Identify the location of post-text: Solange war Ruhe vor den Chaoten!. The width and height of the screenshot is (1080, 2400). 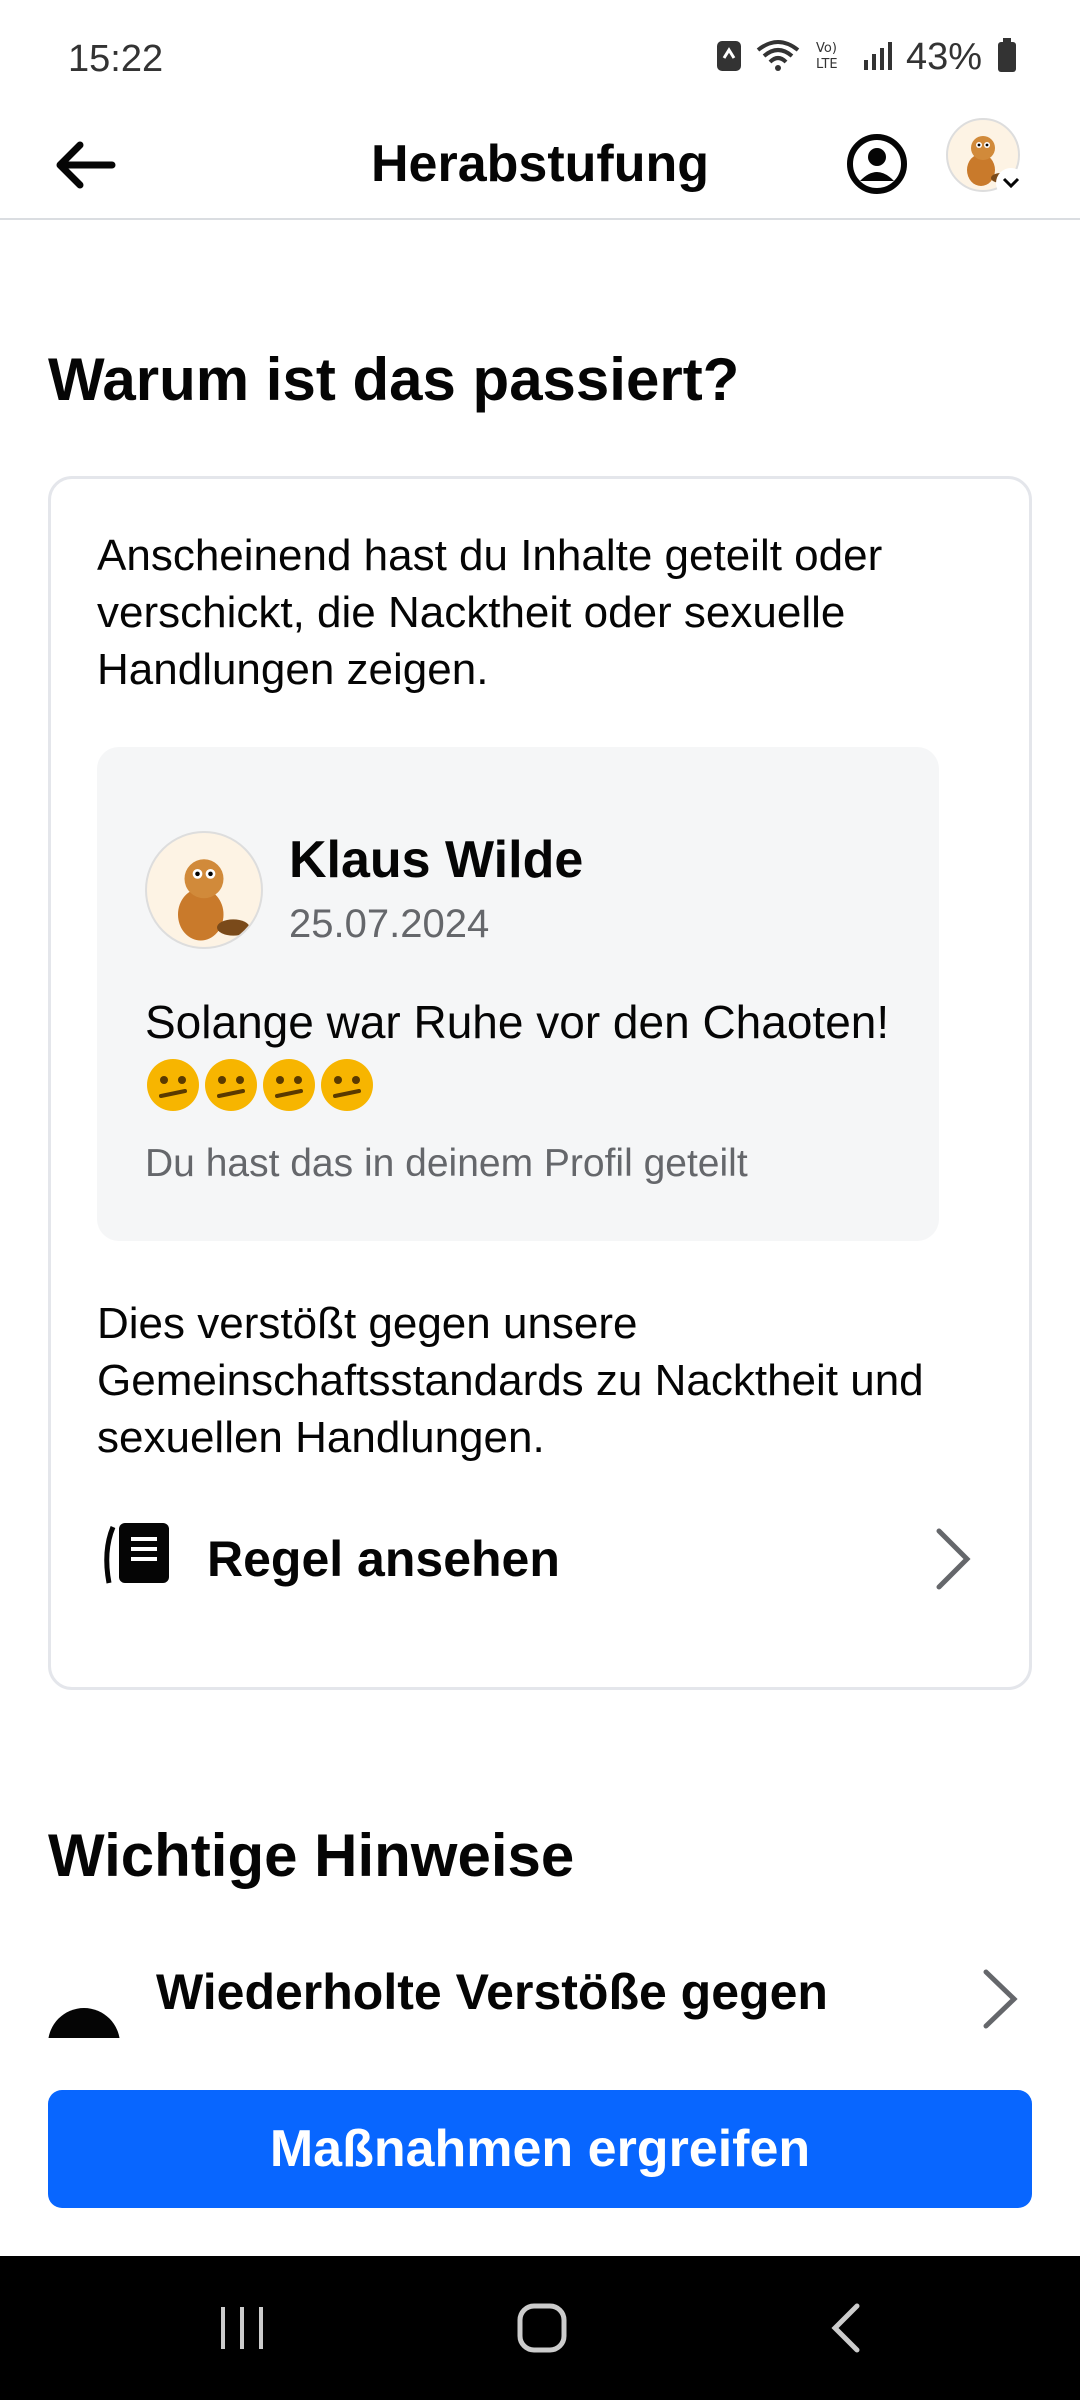
(517, 1022).